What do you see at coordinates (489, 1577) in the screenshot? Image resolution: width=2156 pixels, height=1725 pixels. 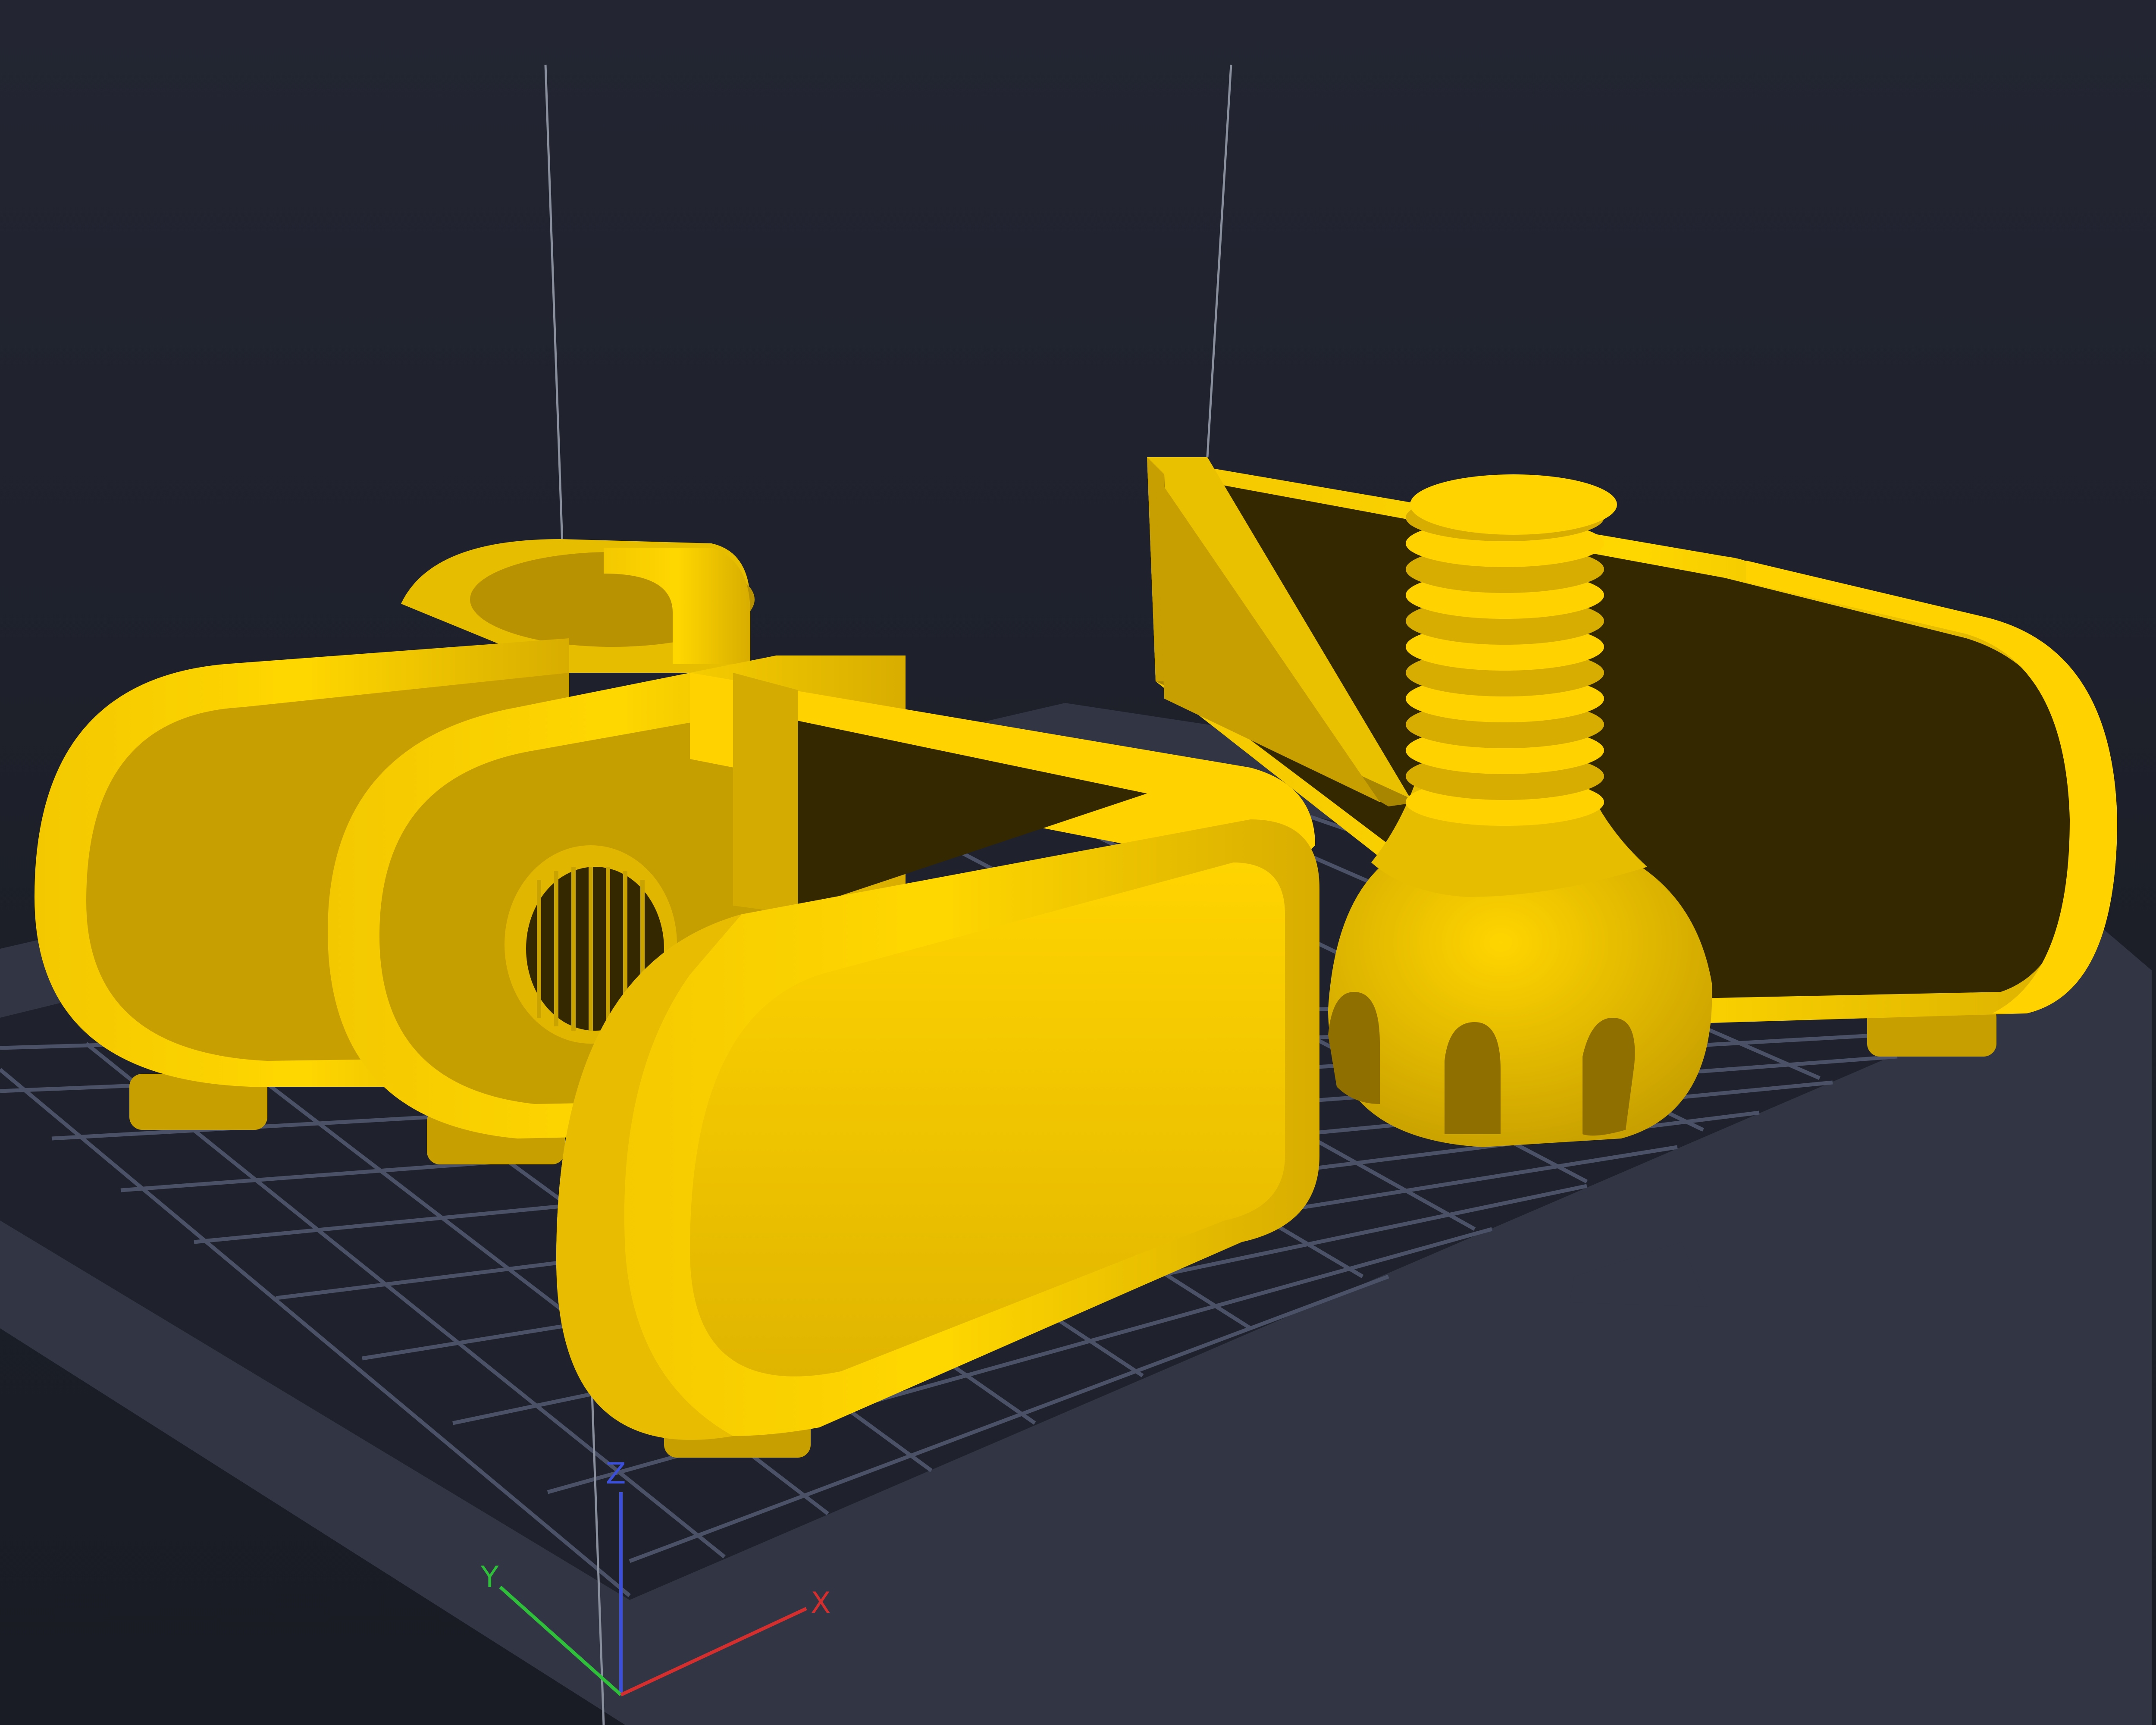 I see `y-axis-label: Y` at bounding box center [489, 1577].